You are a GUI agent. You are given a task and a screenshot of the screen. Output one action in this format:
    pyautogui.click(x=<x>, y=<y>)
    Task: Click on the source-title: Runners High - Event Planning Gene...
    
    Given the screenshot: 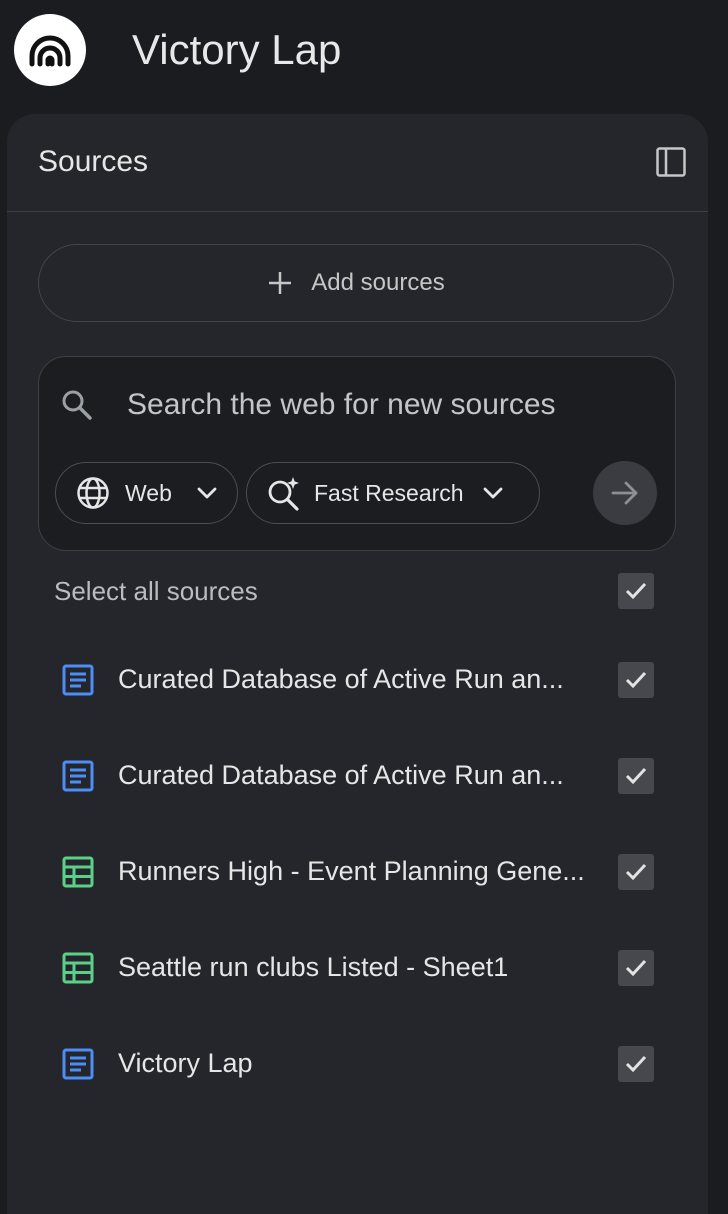 What is the action you would take?
    pyautogui.click(x=351, y=871)
    